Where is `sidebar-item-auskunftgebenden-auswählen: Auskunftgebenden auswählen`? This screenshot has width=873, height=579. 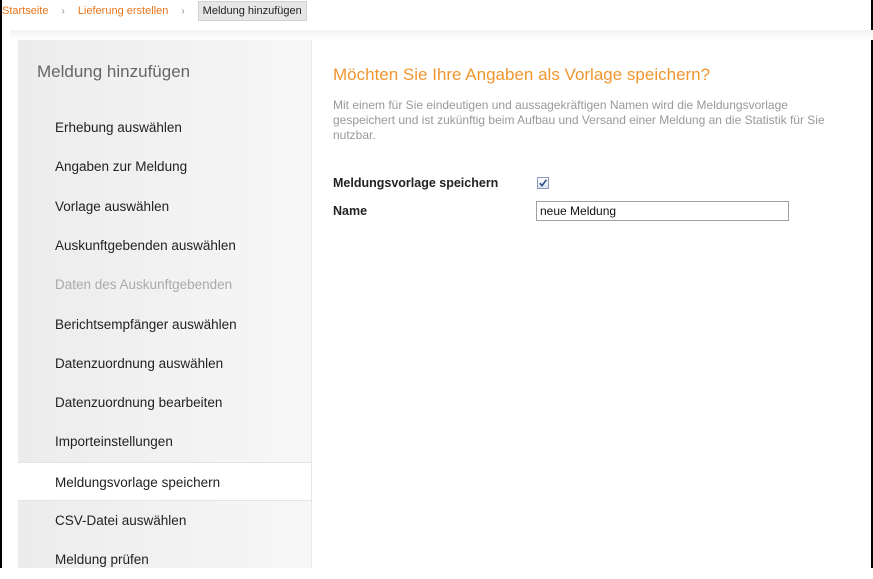
sidebar-item-auskunftgebenden-auswählen: Auskunftgebenden auswählen is located at coordinates (164, 245).